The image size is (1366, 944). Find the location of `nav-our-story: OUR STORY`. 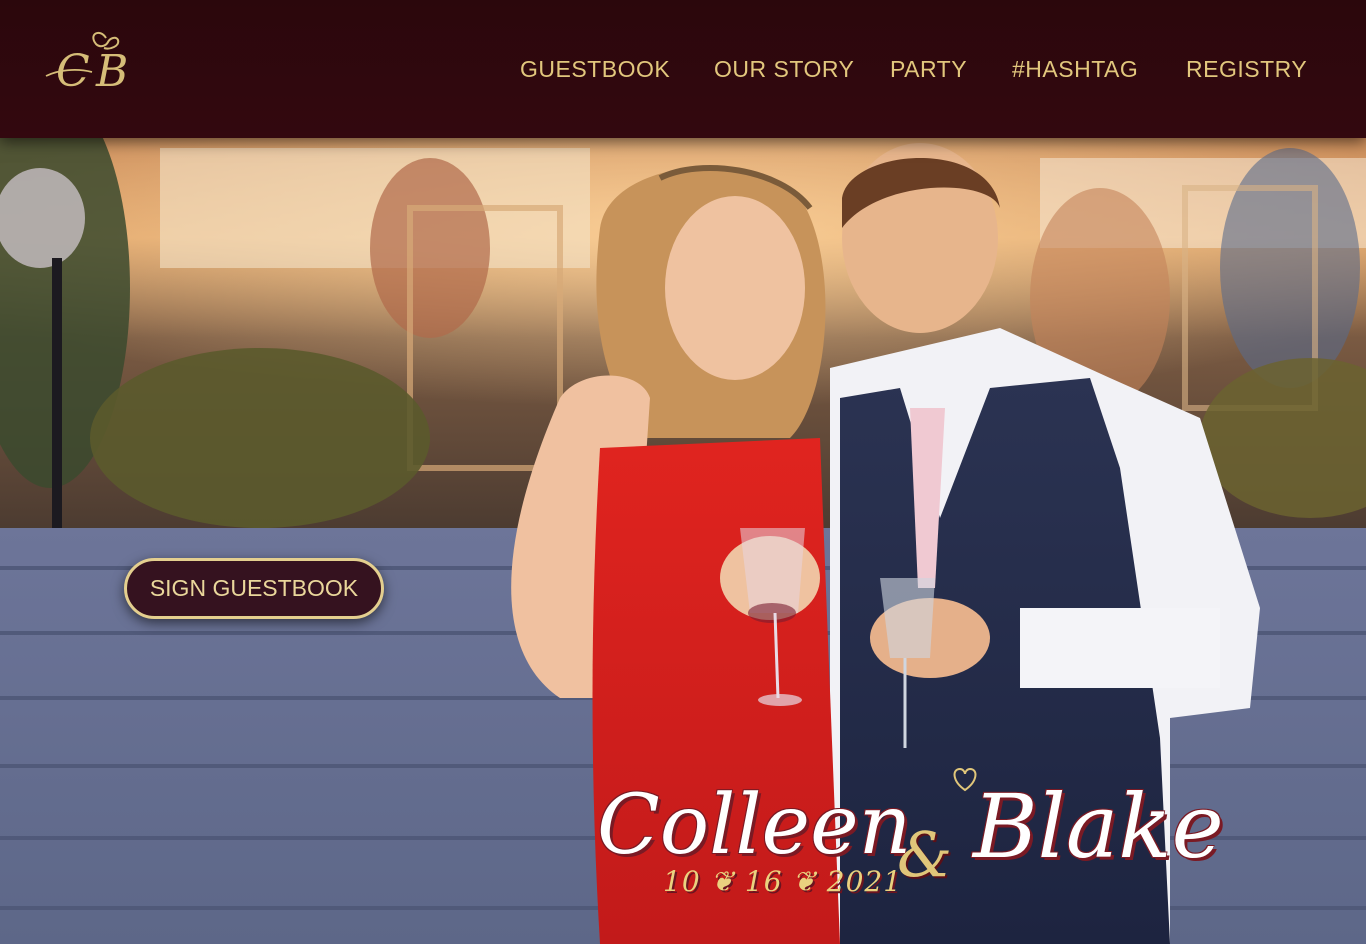

nav-our-story: OUR STORY is located at coordinates (784, 69).